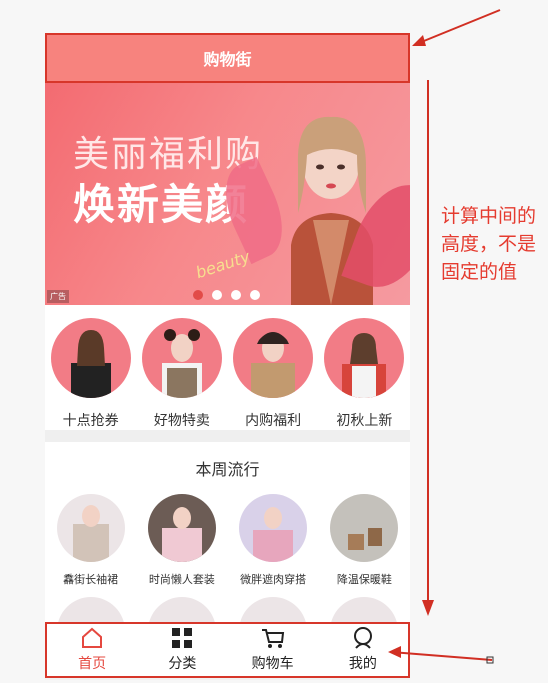 The width and height of the screenshot is (548, 683). I want to click on trending-item: 时尚懒人套装, so click(181, 540).